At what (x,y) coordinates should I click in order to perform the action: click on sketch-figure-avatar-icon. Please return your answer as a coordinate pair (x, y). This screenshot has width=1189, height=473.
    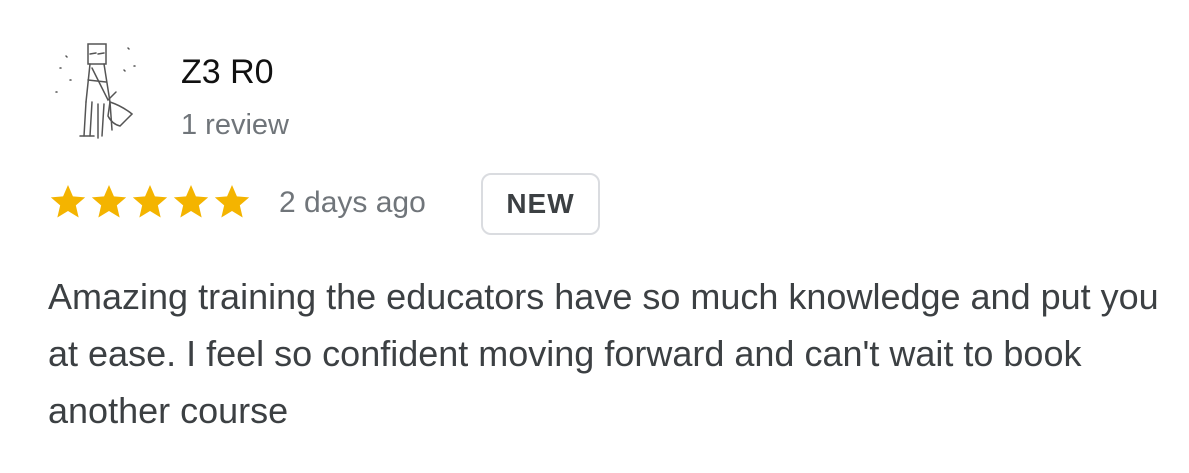
    Looking at the image, I should click on (95, 91).